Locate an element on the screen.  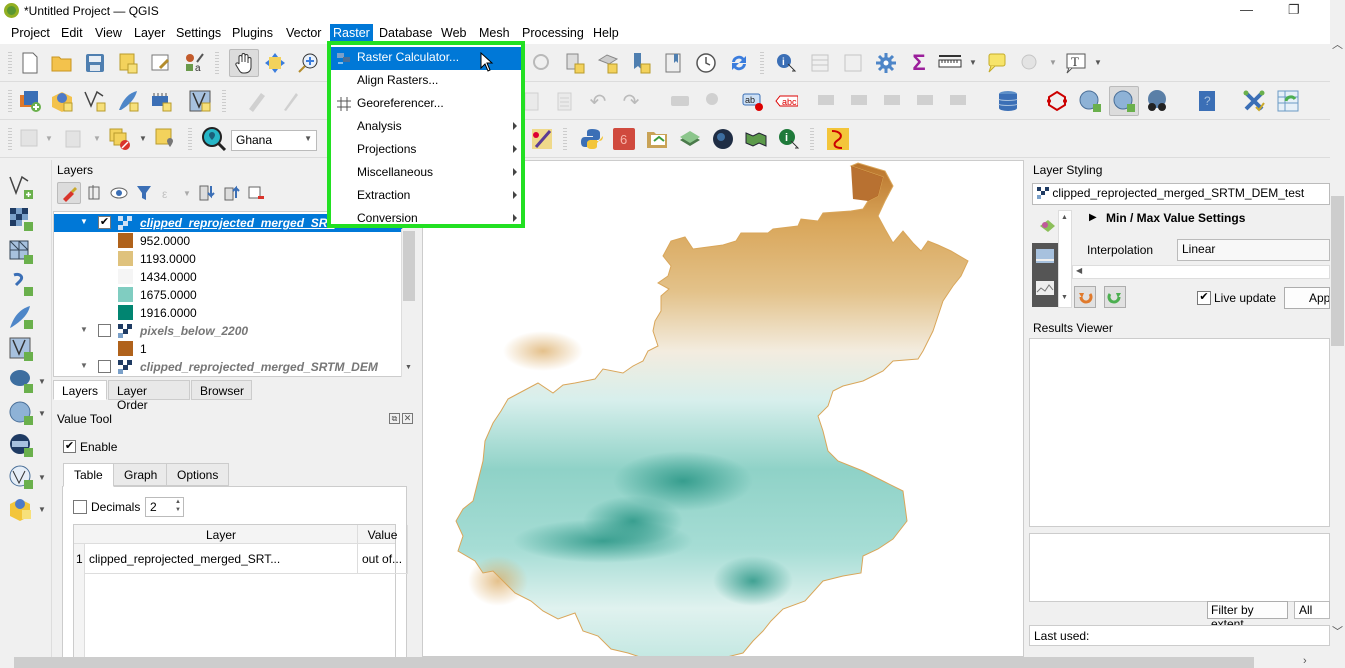
statistical-summary-disabled-icon is located at coordinates (853, 63).